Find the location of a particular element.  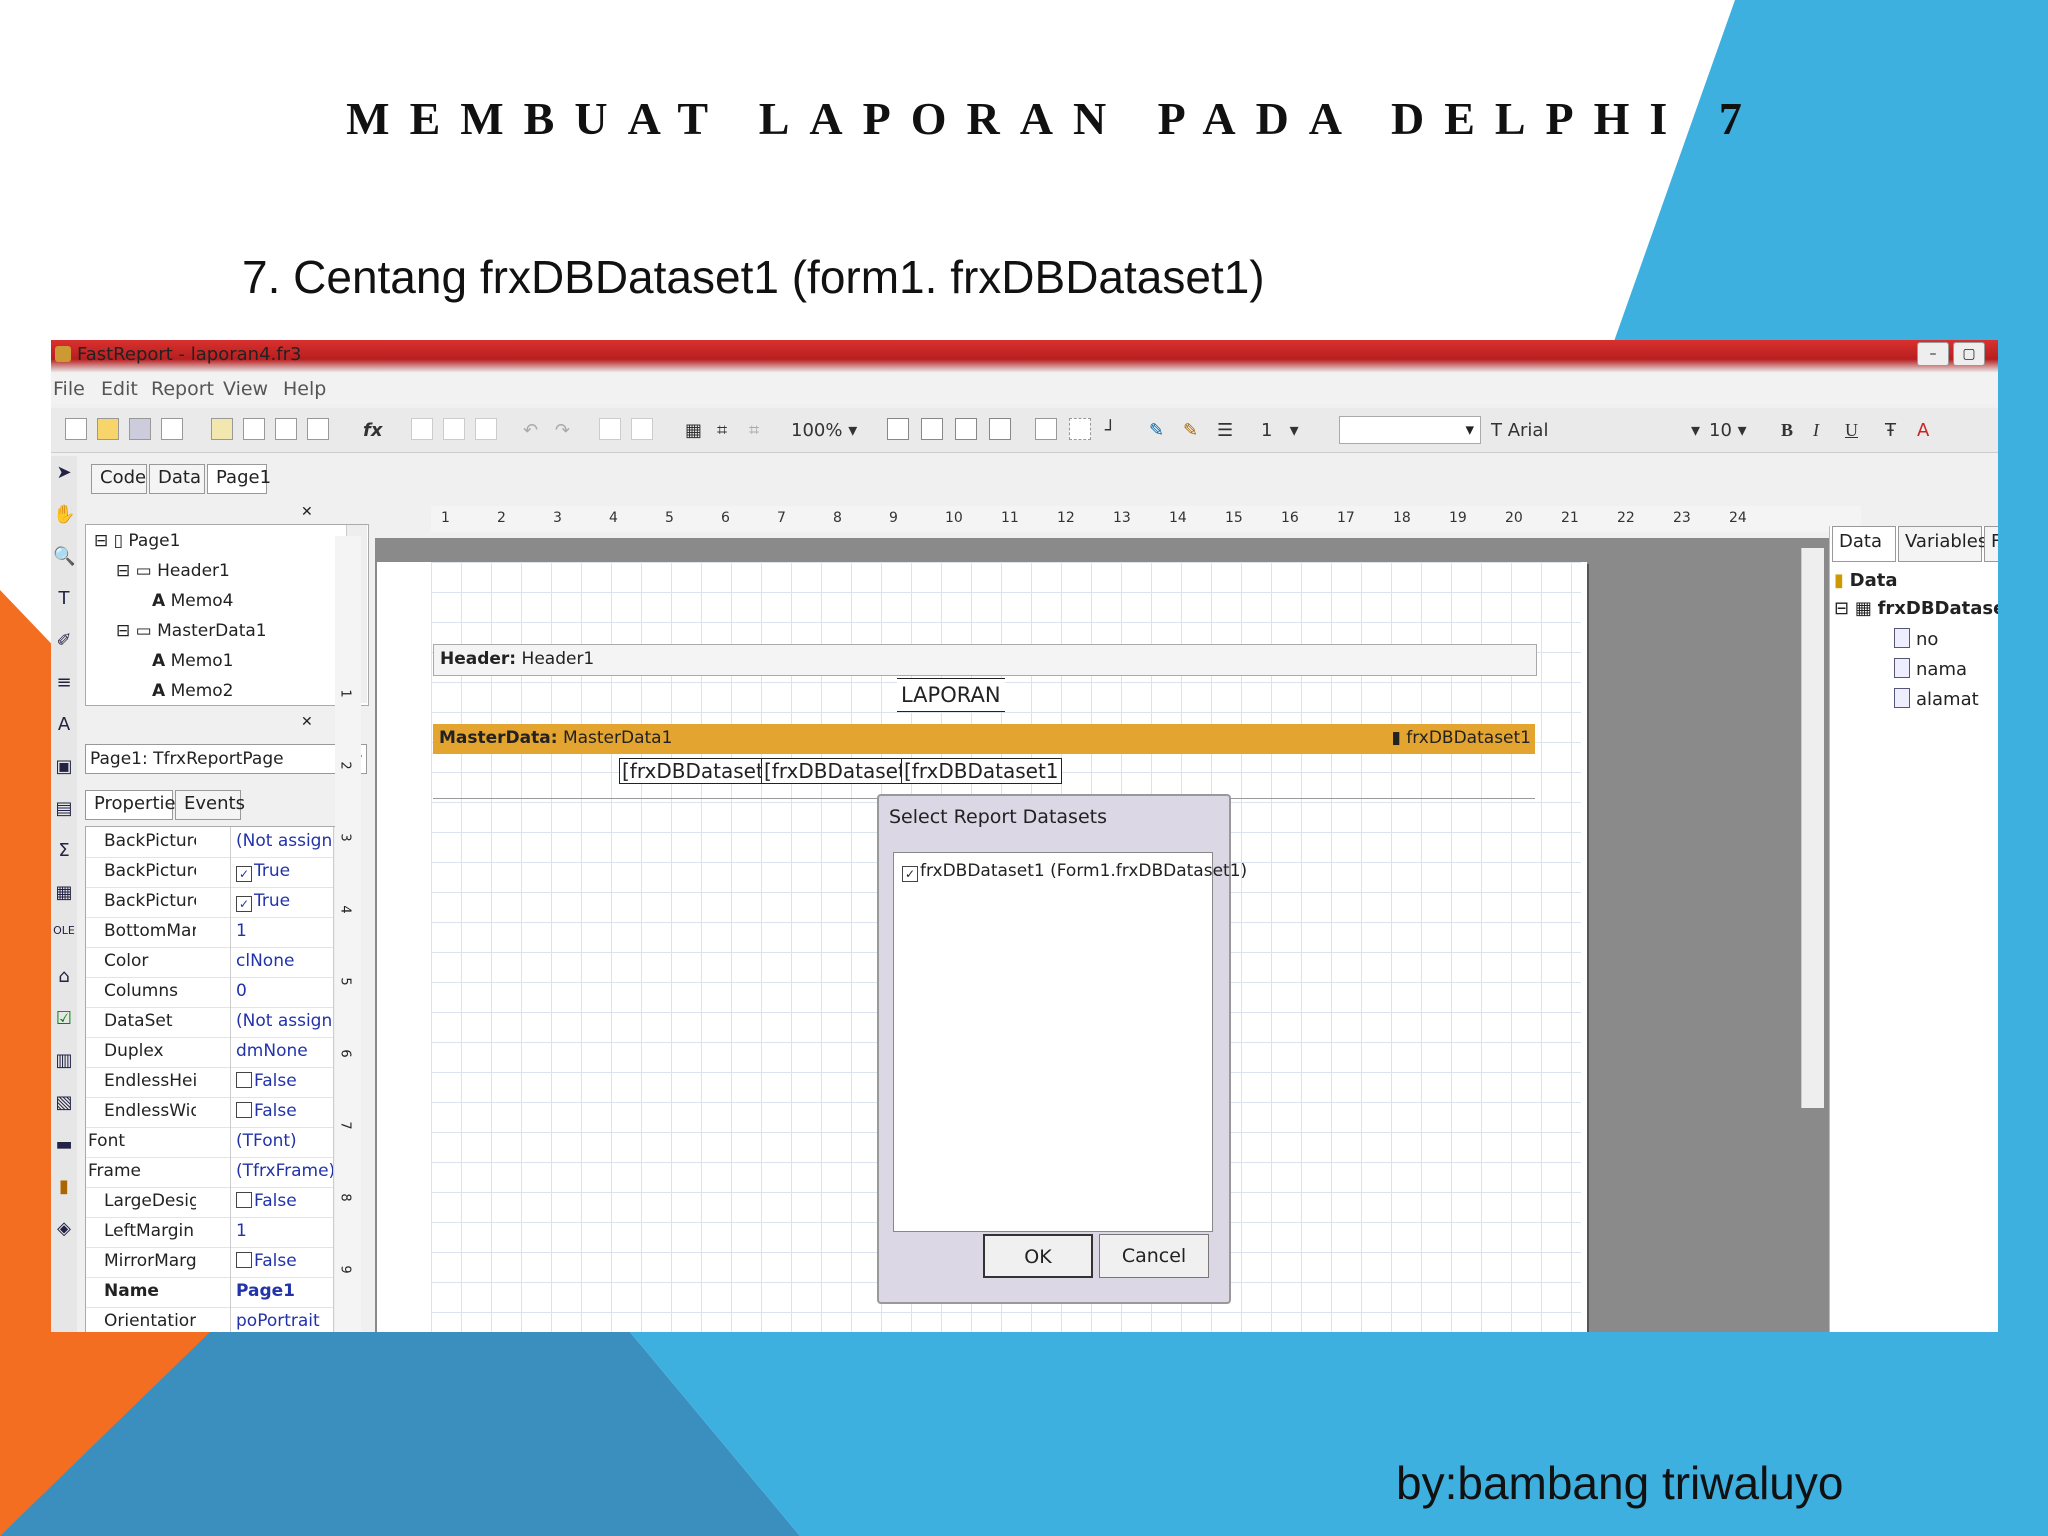

memo-no: [frxDBDataset1 is located at coordinates (699, 771).